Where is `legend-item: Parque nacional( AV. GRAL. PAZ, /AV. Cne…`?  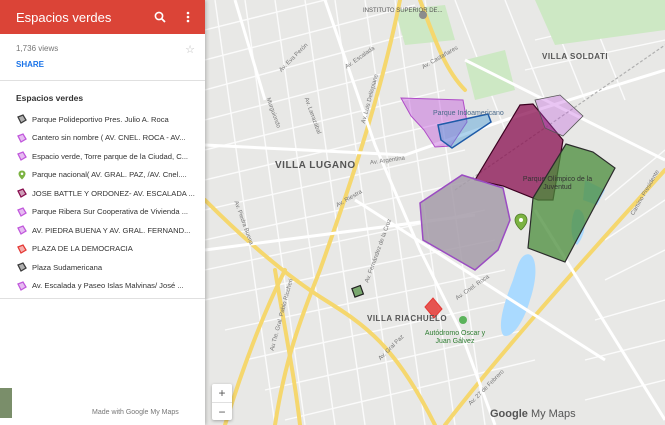
legend-item: Parque nacional( AV. GRAL. PAZ, /AV. Cne… is located at coordinates (102, 175).